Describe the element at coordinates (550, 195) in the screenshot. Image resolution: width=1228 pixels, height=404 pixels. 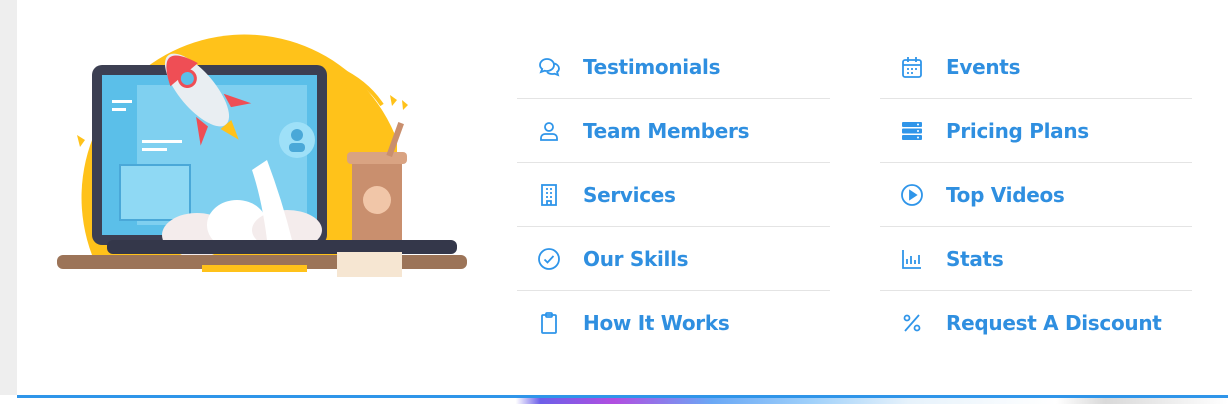
I see `building-icon` at that location.